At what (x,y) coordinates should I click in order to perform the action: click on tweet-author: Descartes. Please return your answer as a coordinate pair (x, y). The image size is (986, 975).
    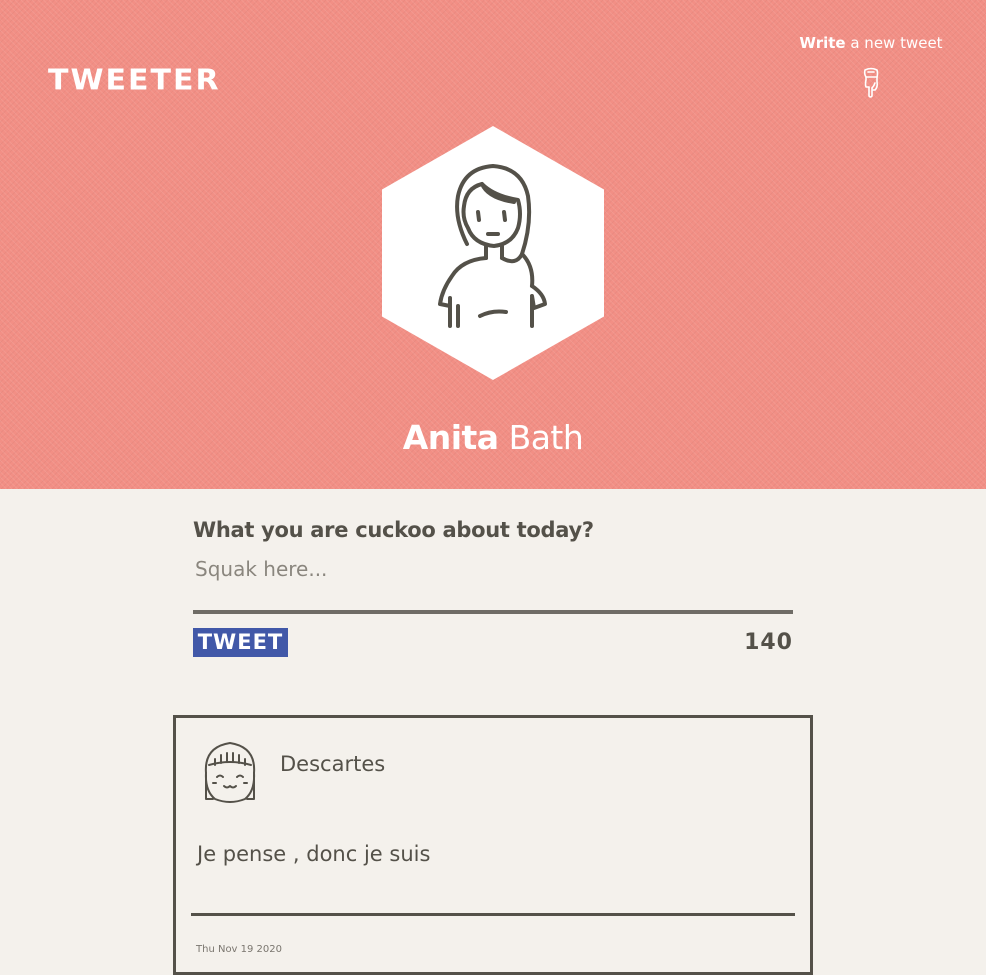
    Looking at the image, I should click on (332, 764).